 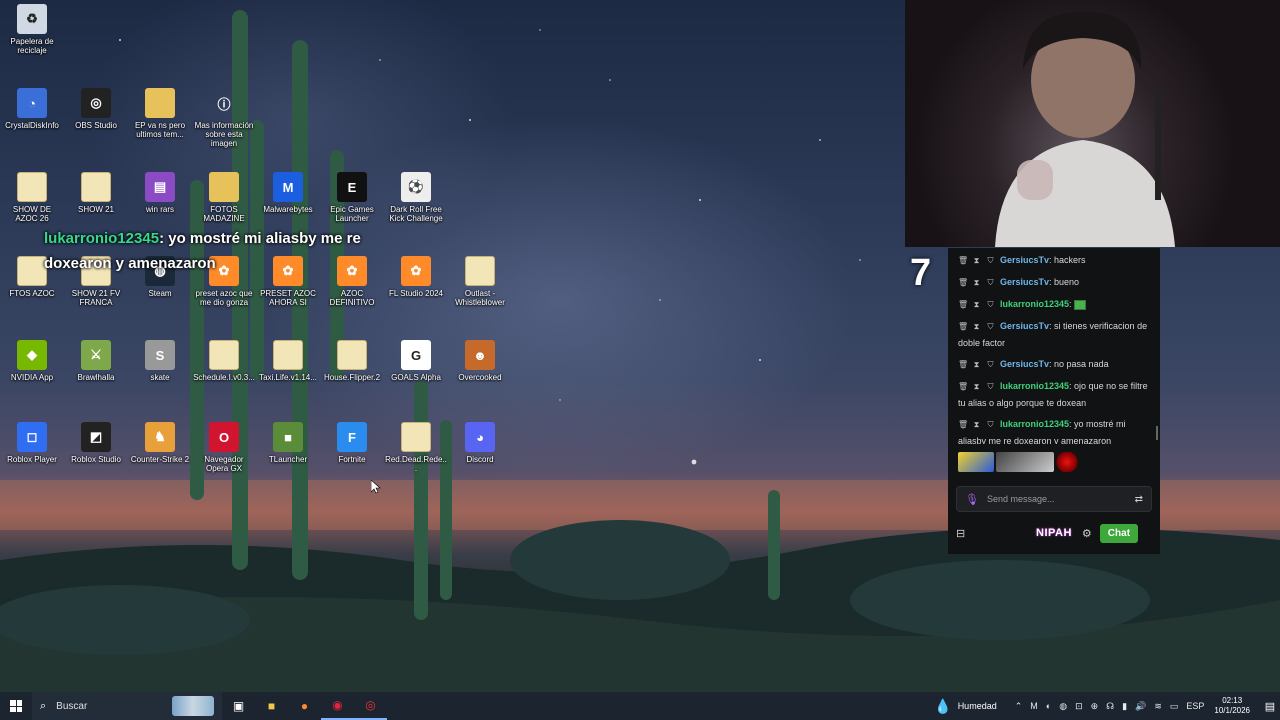 I want to click on desktop-icon: ☻ Overcooked, so click(x=480, y=361).